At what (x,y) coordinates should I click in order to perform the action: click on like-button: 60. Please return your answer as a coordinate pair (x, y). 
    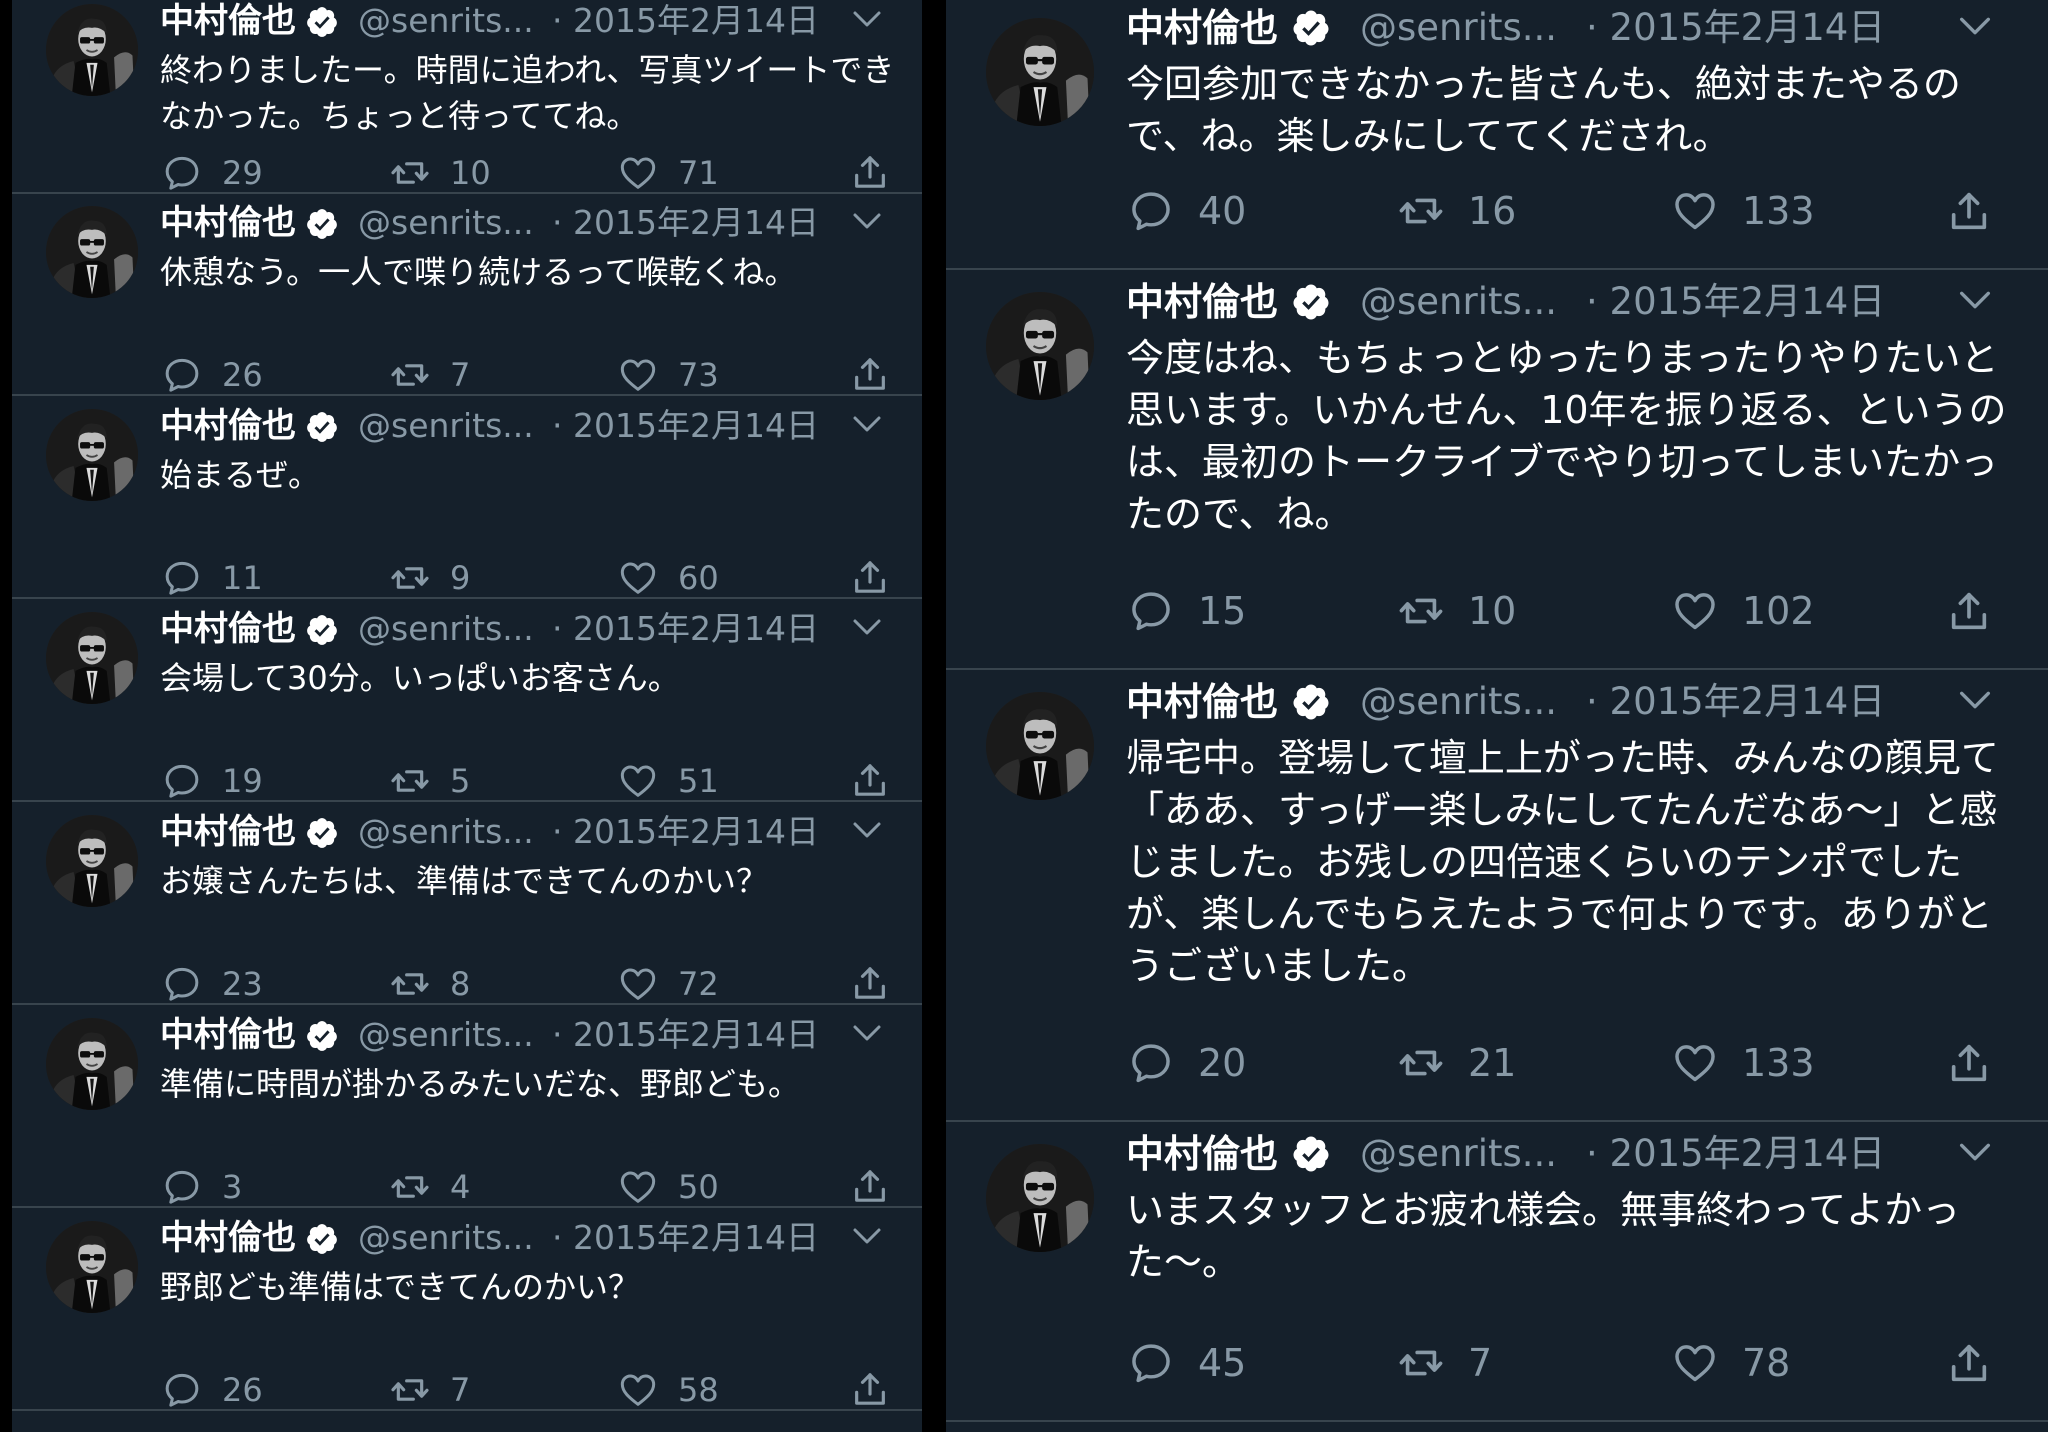
    Looking at the image, I should click on (668, 578).